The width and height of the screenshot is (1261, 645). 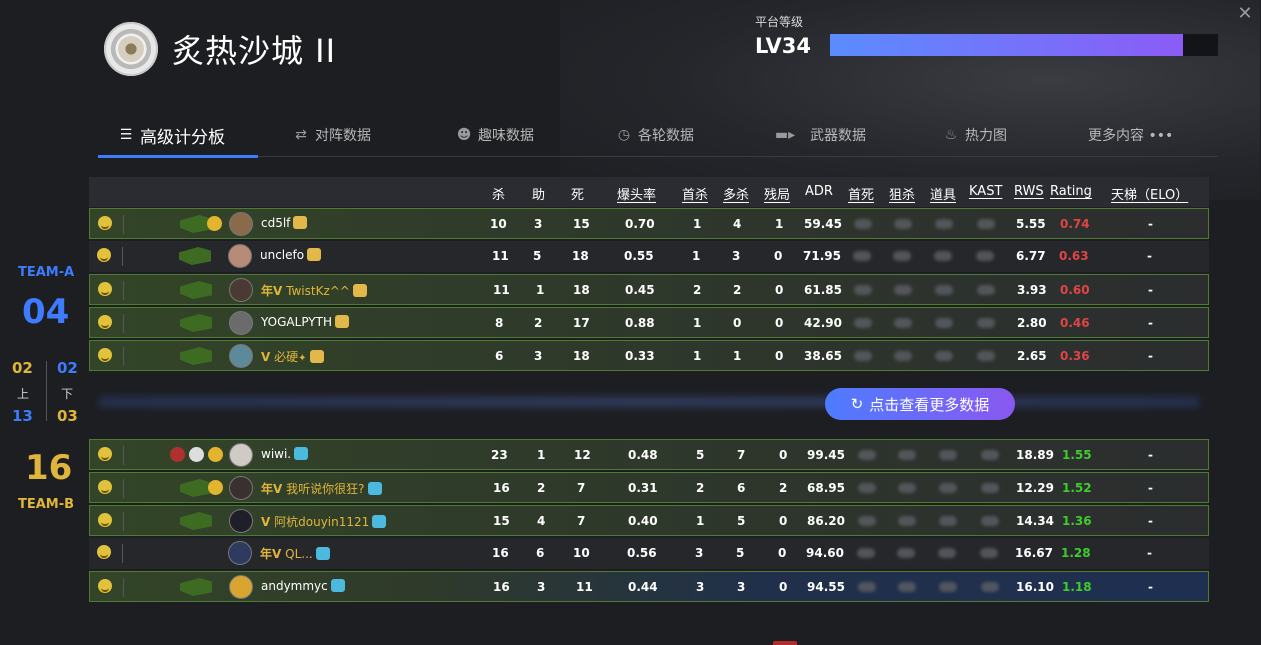 I want to click on star-medal-icon, so click(x=177, y=454).